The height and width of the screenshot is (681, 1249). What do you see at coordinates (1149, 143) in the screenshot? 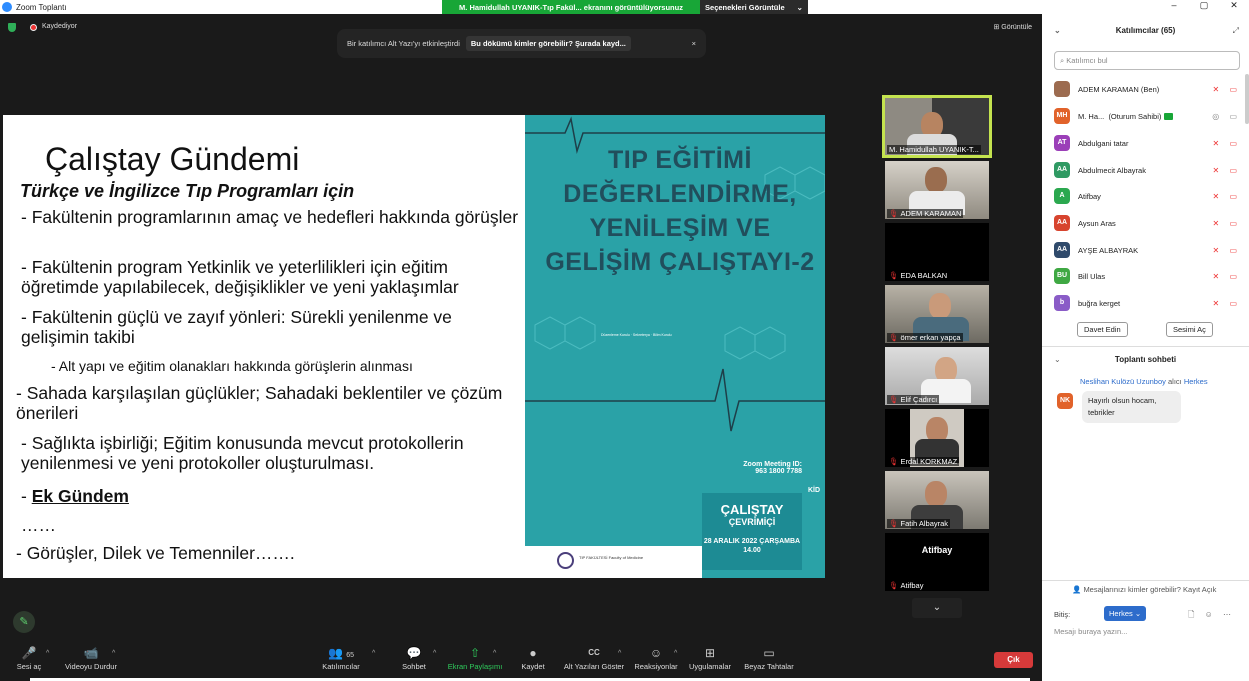
I see `participant-row: AT Abdulgani tatar ✕ ▭` at bounding box center [1149, 143].